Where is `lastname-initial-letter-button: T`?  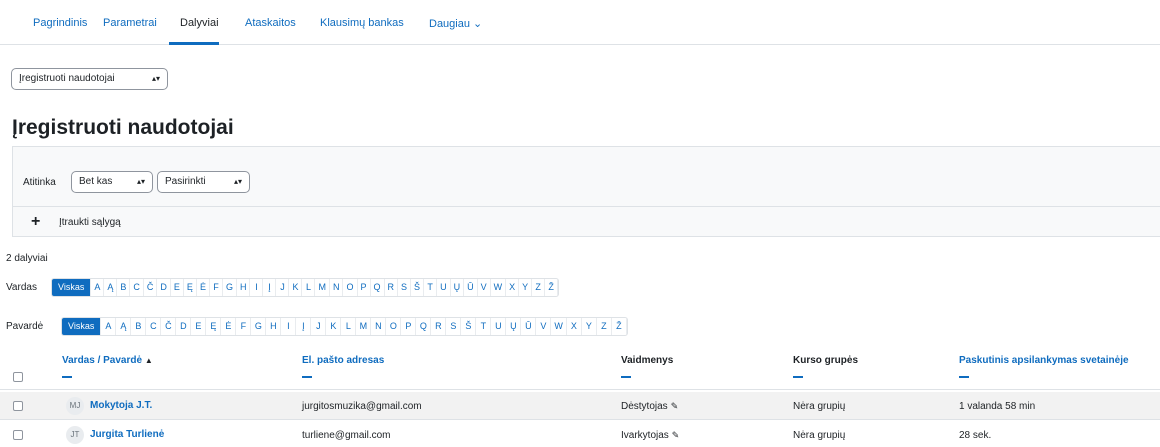
lastname-initial-letter-button: T is located at coordinates (484, 326).